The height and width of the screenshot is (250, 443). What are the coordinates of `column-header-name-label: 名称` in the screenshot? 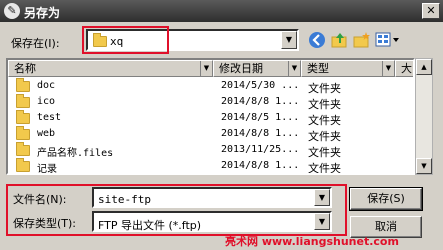 It's located at (25, 68).